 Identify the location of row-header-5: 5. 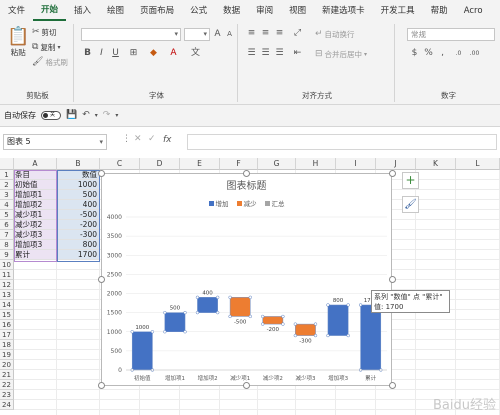
(7, 215).